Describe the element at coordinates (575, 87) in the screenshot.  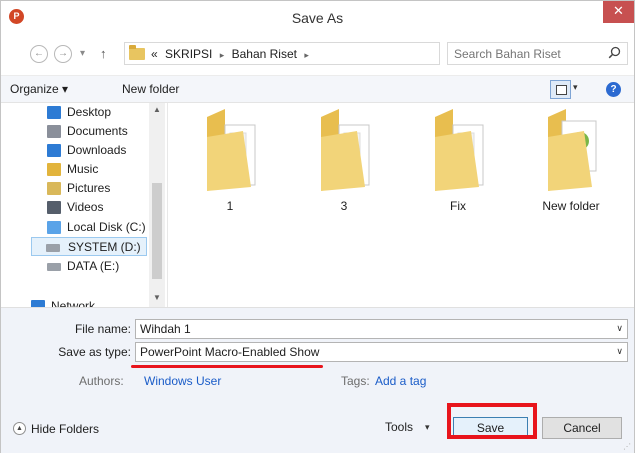
I see `view-options-dropdown: ▾` at that location.